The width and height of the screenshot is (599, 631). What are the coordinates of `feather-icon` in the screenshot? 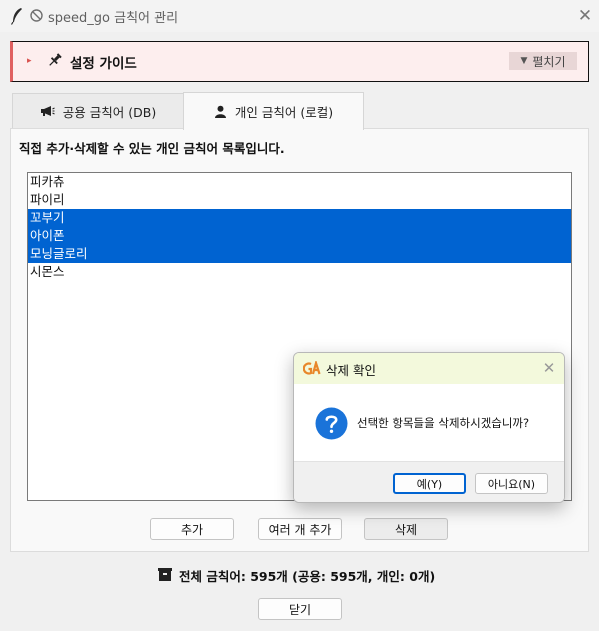 It's located at (16, 16).